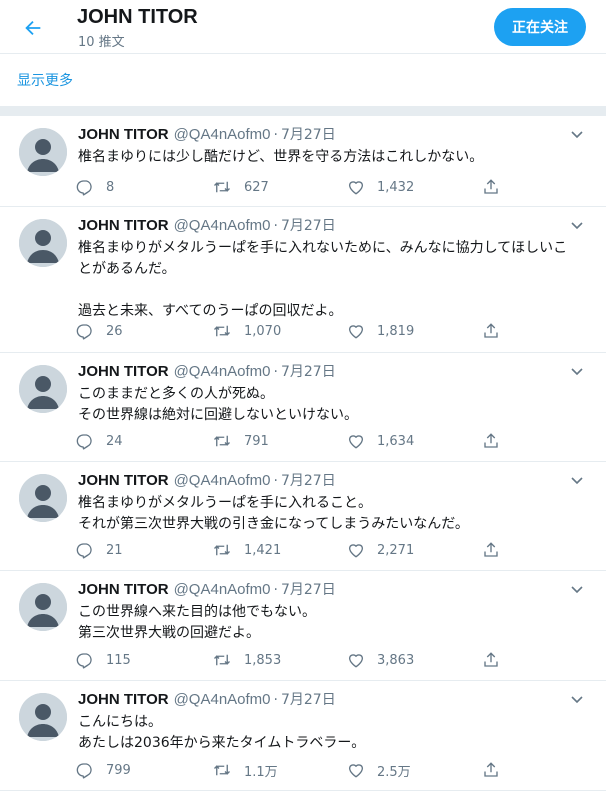 The image size is (606, 791). What do you see at coordinates (394, 772) in the screenshot?
I see `like-count: 2.5万` at bounding box center [394, 772].